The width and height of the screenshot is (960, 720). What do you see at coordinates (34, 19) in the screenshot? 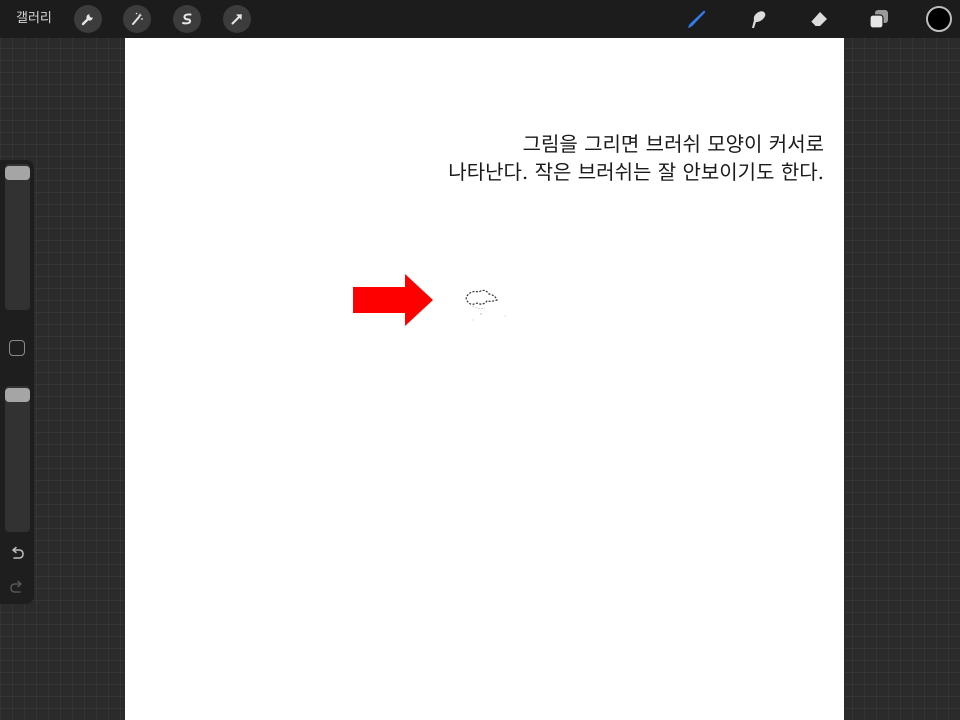
I see `gallery-button: 갤러리` at bounding box center [34, 19].